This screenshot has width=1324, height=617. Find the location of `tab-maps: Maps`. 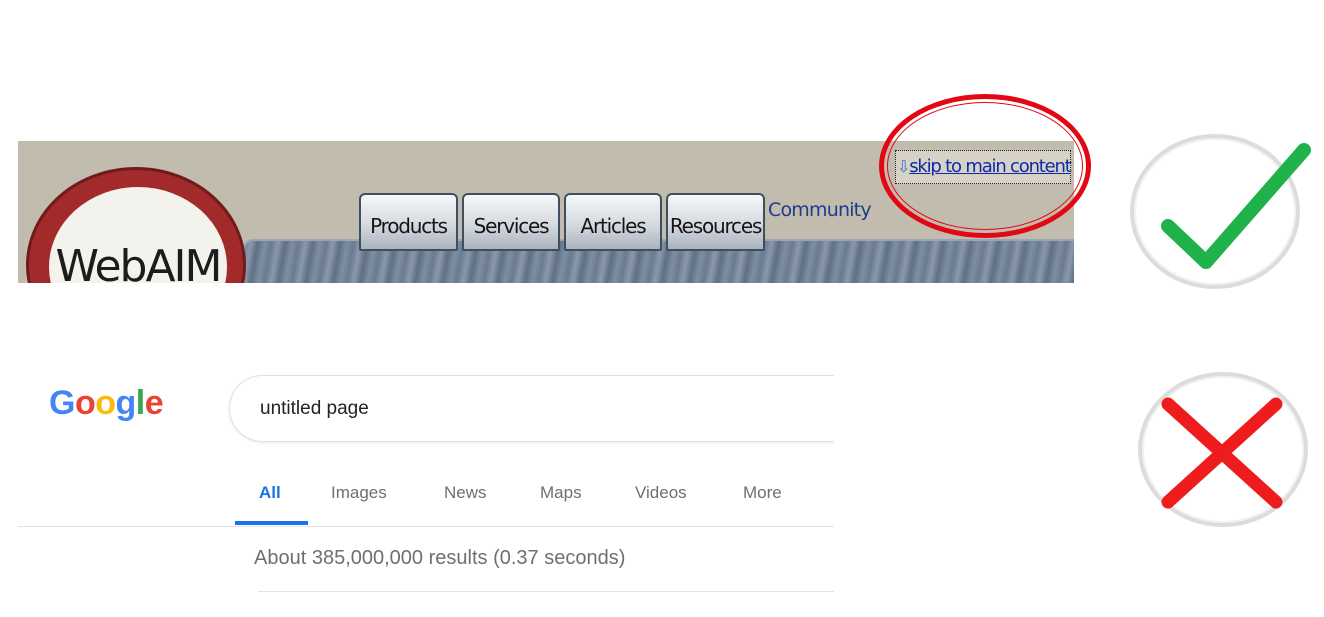

tab-maps: Maps is located at coordinates (561, 493).